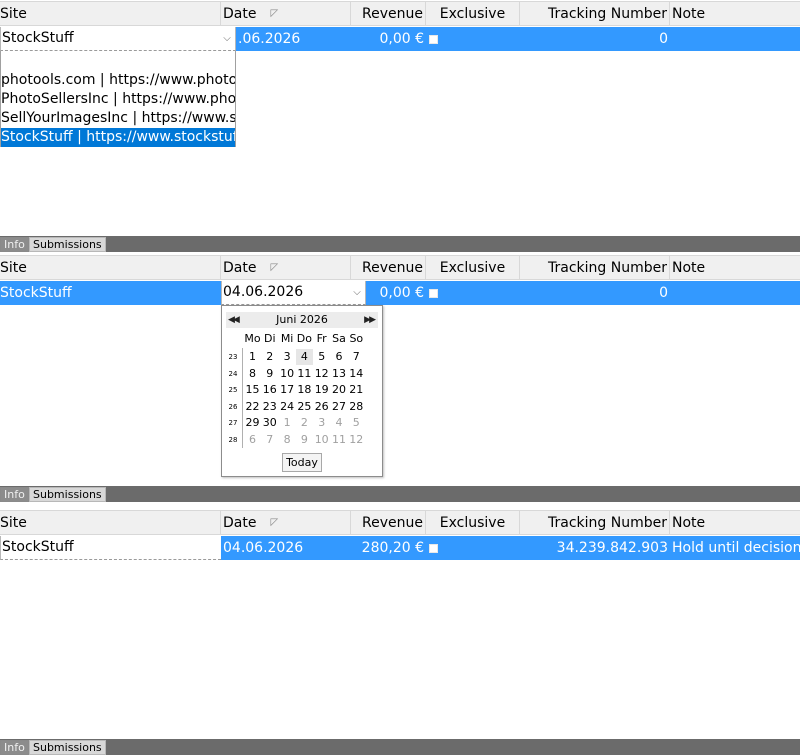 This screenshot has width=800, height=755. What do you see at coordinates (321, 407) in the screenshot?
I see `calendar-day: 26` at bounding box center [321, 407].